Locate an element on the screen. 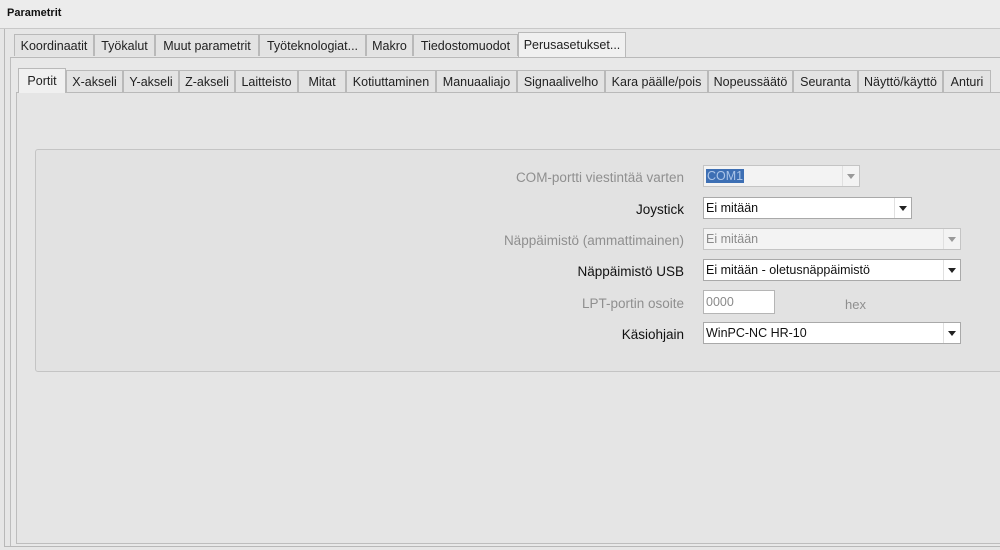  tab-signaalivelho: Signaalivelho is located at coordinates (561, 81).